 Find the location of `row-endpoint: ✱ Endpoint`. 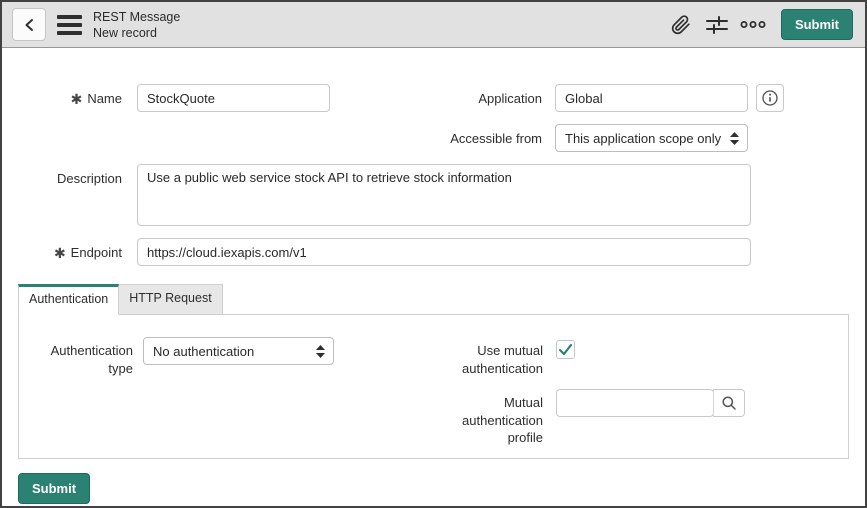

row-endpoint: ✱ Endpoint is located at coordinates (433, 252).